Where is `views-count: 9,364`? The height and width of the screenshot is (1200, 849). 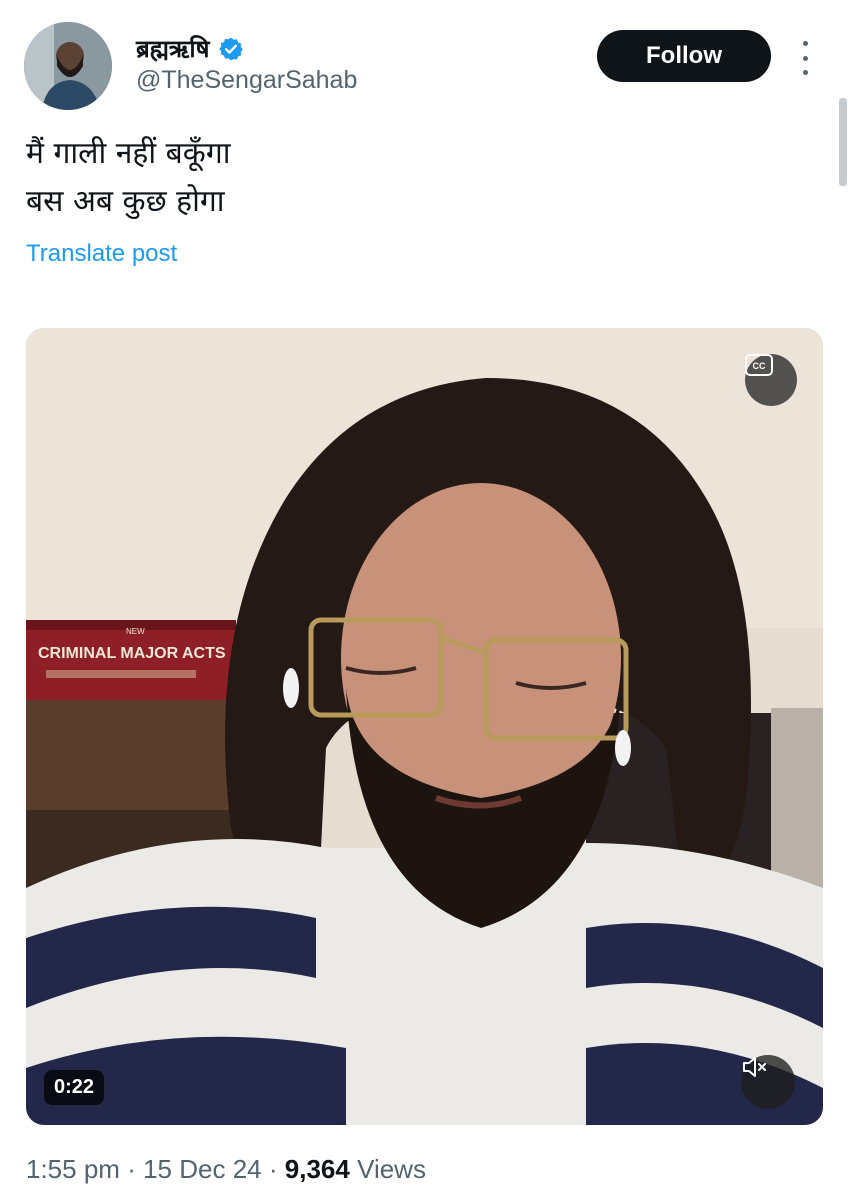 views-count: 9,364 is located at coordinates (317, 1169).